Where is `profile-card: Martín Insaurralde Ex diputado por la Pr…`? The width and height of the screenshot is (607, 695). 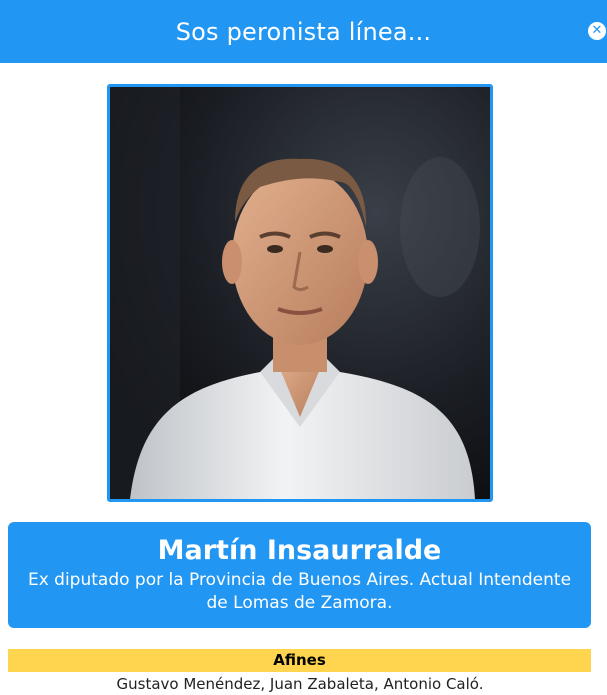 profile-card: Martín Insaurralde Ex diputado por la Pr… is located at coordinates (299, 575).